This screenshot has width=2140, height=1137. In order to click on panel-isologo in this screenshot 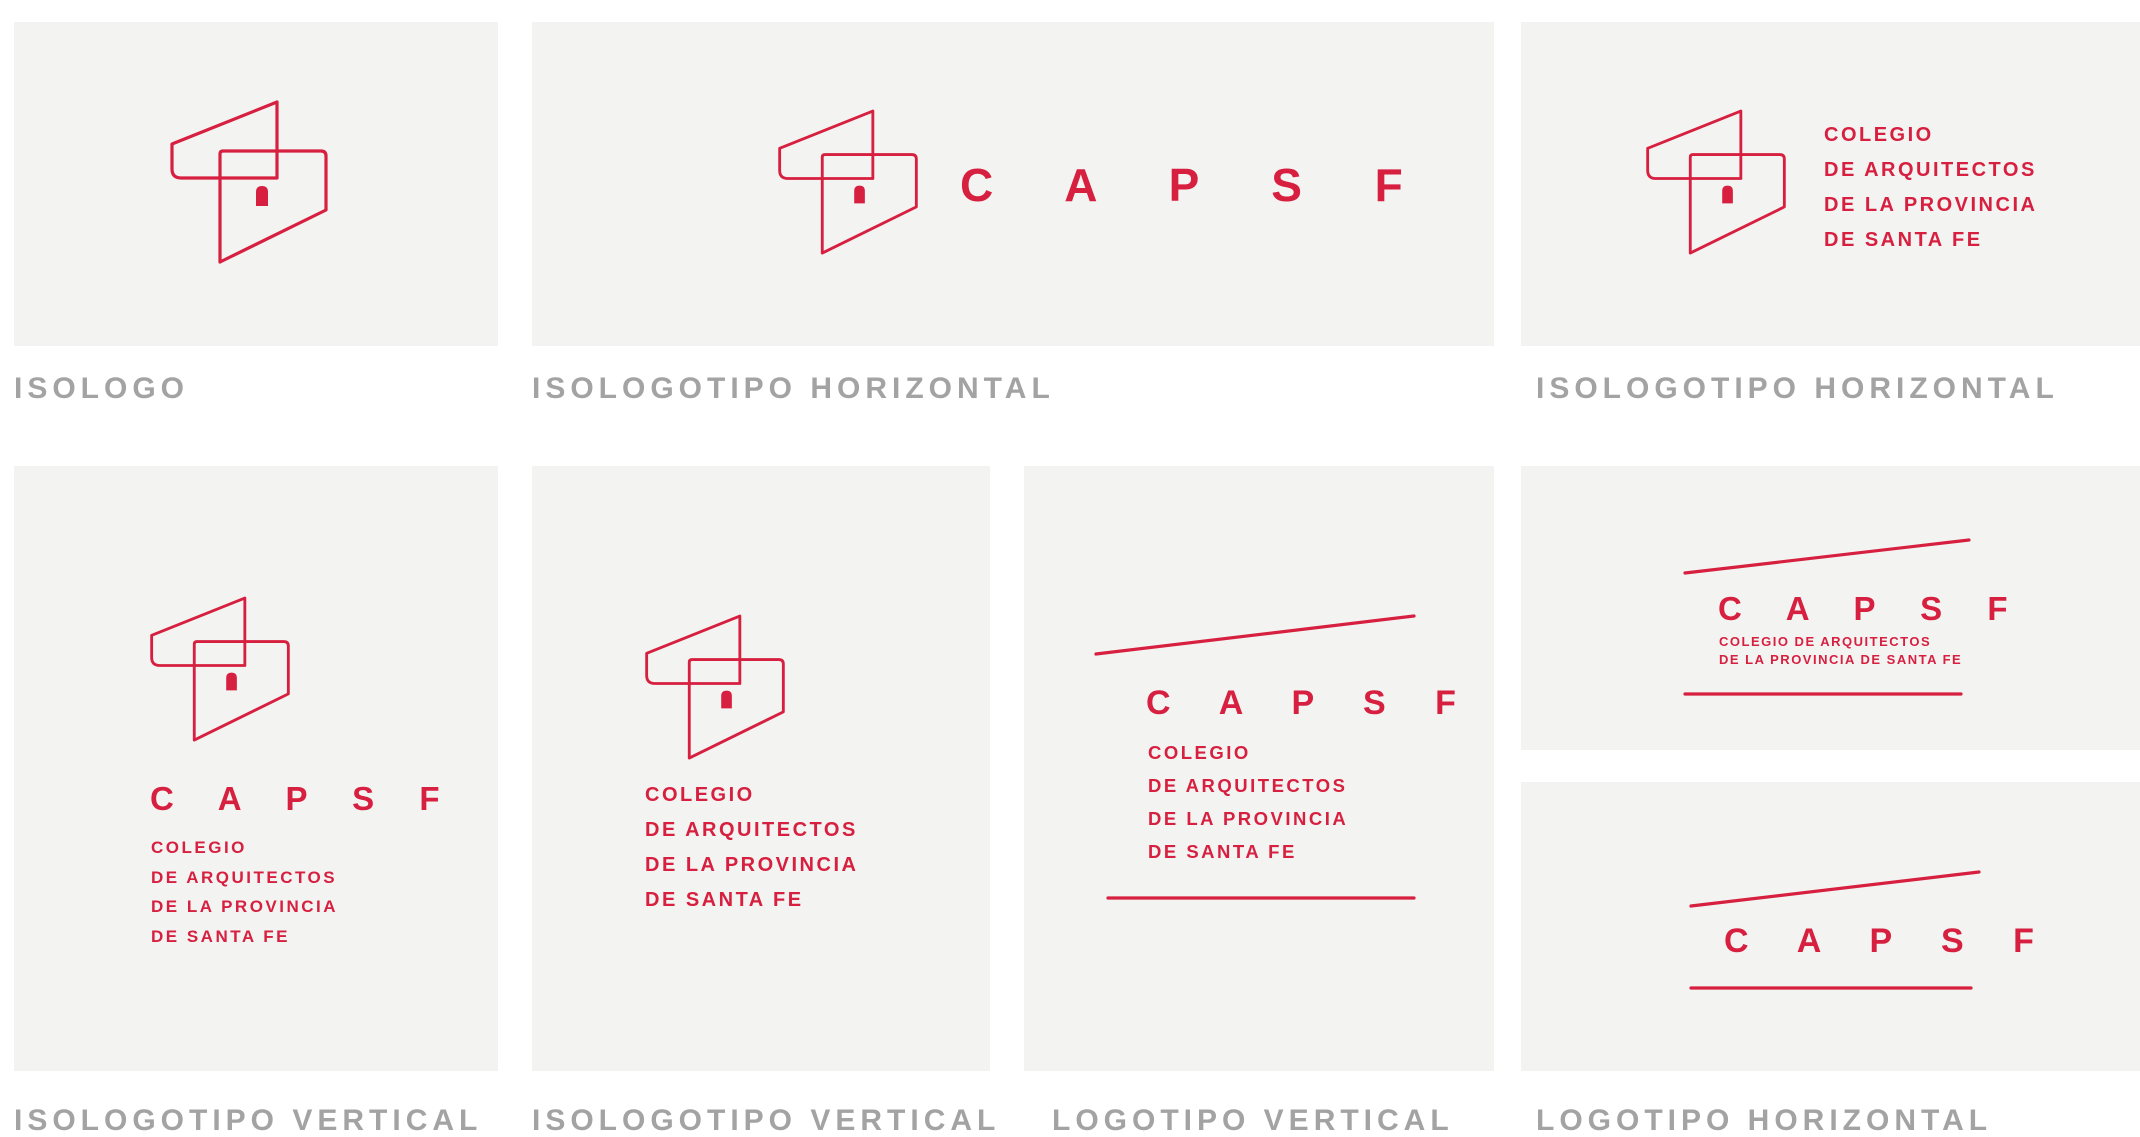, I will do `click(256, 184)`.